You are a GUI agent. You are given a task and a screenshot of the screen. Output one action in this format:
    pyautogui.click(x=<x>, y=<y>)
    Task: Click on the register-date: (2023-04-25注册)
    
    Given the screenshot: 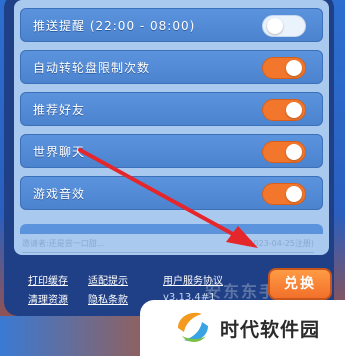 What is the action you would take?
    pyautogui.click(x=279, y=243)
    